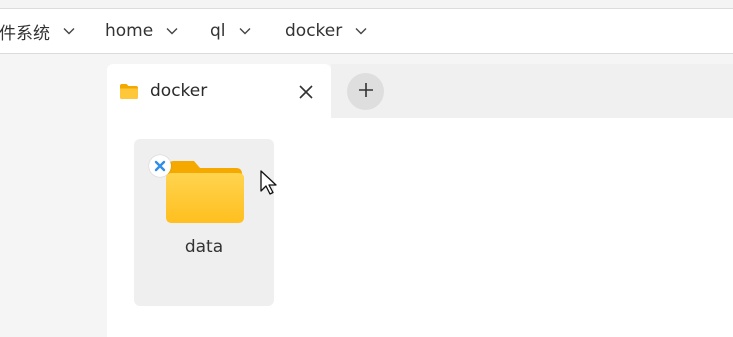  Describe the element at coordinates (366, 4) in the screenshot. I see `window-top-strip` at that location.